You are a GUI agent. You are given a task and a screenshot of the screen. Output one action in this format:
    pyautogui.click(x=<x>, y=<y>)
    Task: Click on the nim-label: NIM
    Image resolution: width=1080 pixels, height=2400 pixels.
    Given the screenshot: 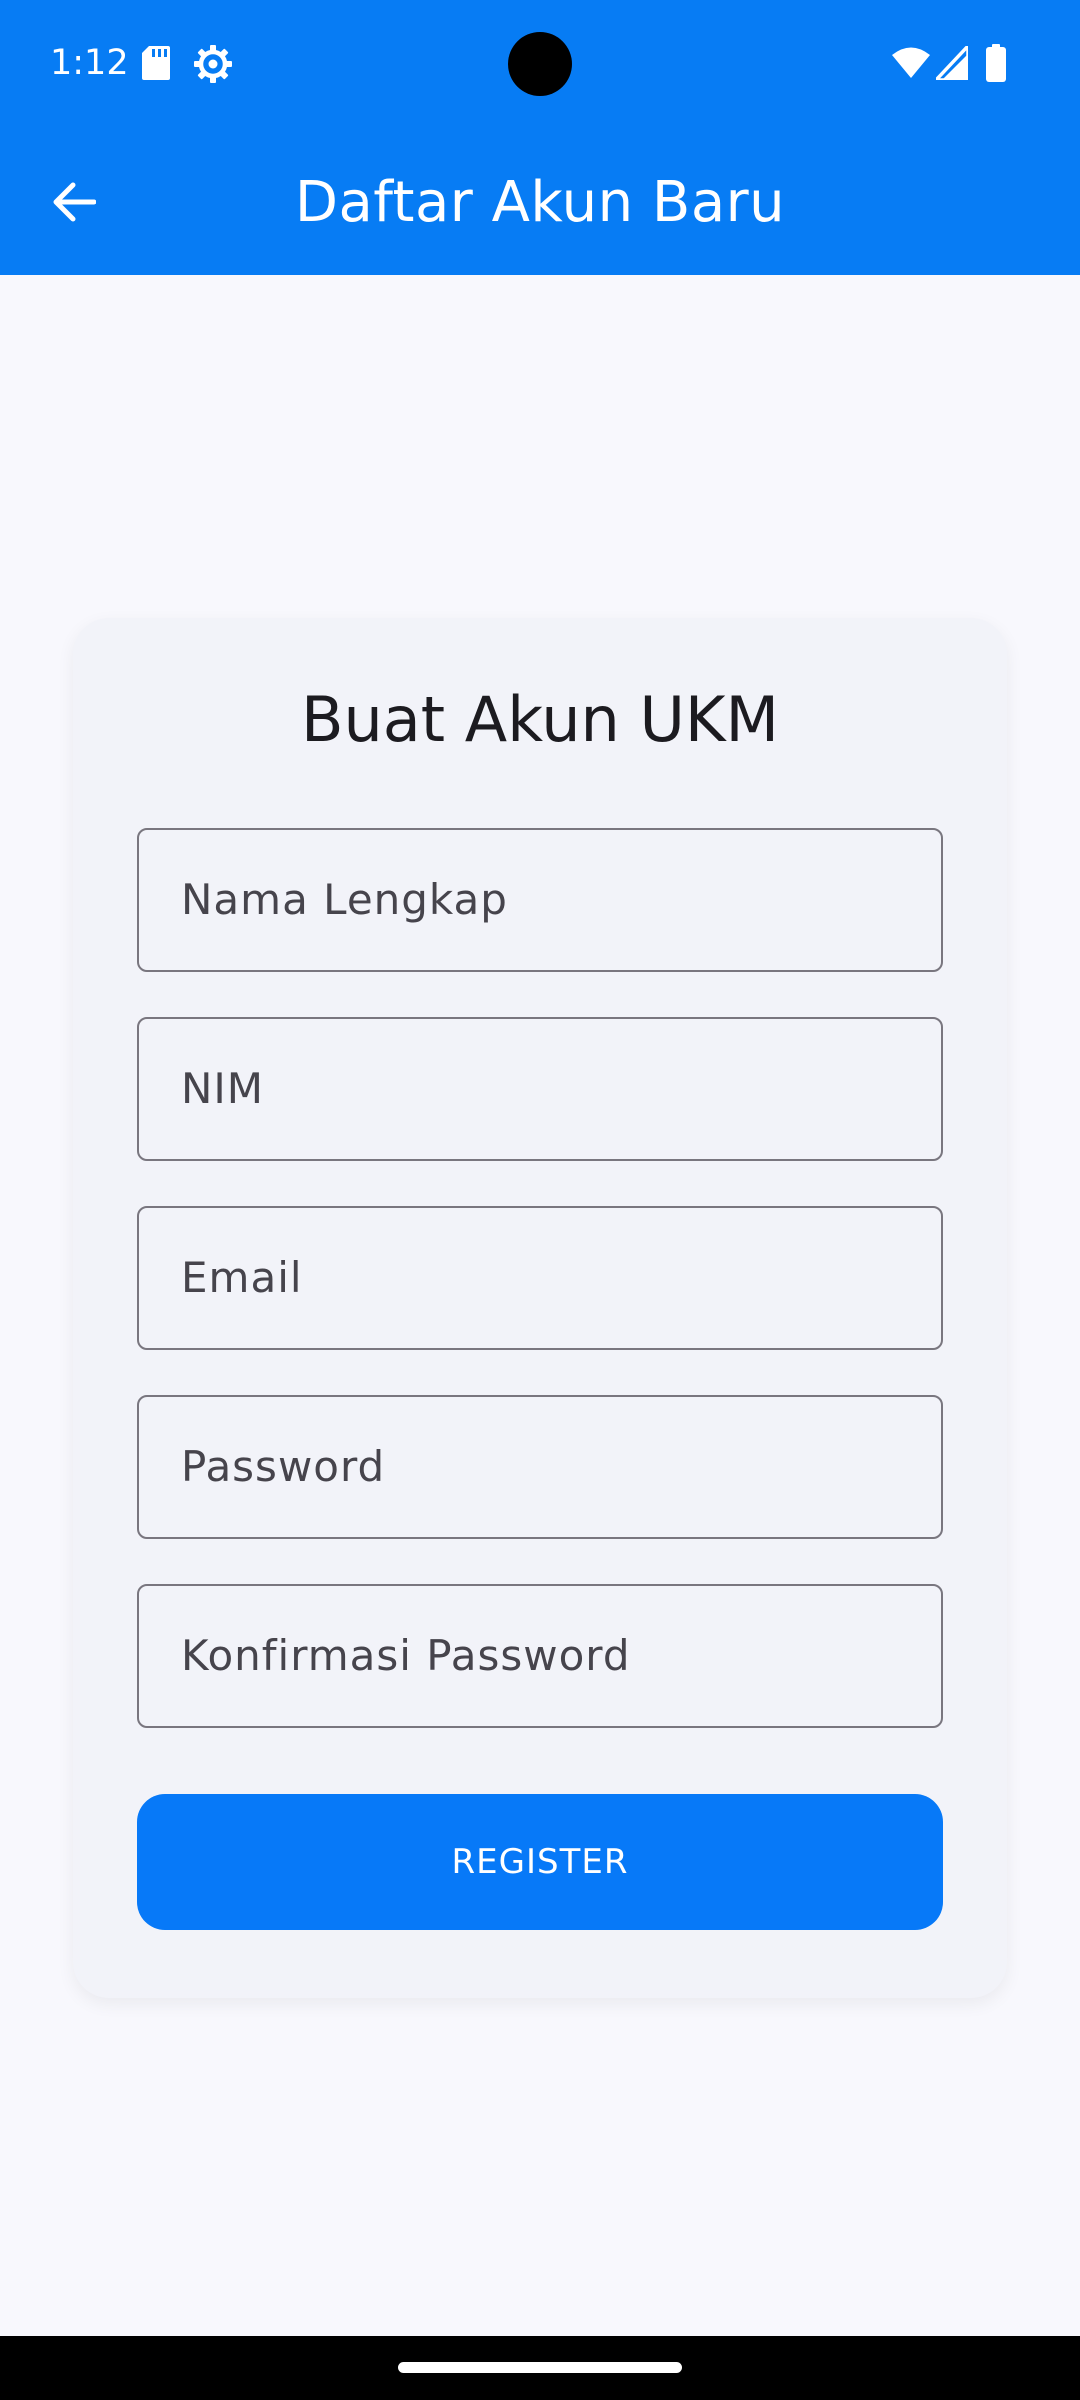 What is the action you would take?
    pyautogui.click(x=223, y=1088)
    